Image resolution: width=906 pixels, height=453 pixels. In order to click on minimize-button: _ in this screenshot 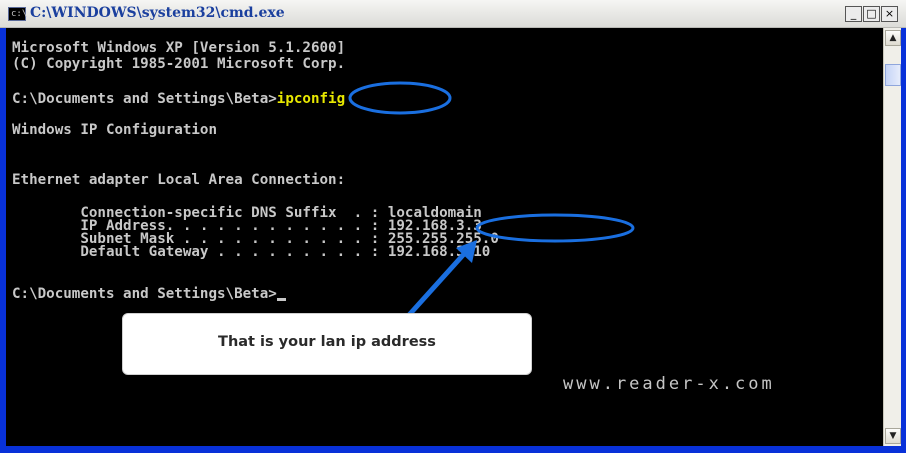, I will do `click(853, 14)`.